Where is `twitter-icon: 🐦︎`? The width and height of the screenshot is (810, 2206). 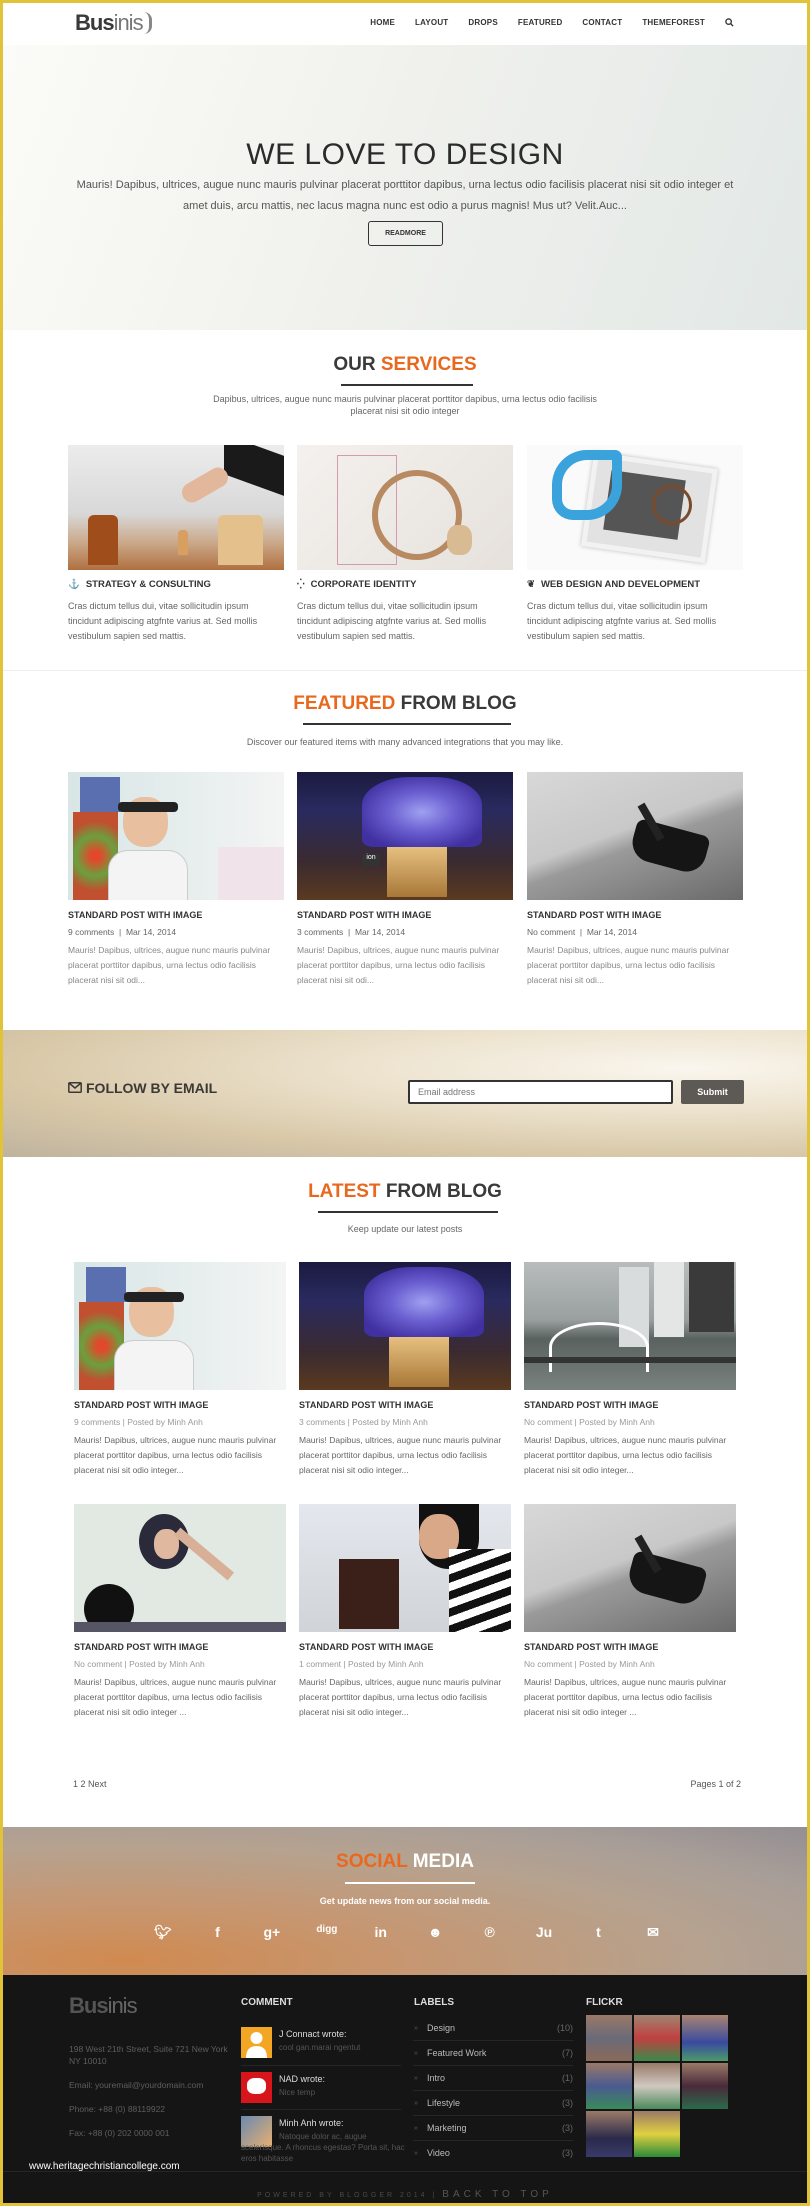 twitter-icon: 🐦︎ is located at coordinates (163, 1932).